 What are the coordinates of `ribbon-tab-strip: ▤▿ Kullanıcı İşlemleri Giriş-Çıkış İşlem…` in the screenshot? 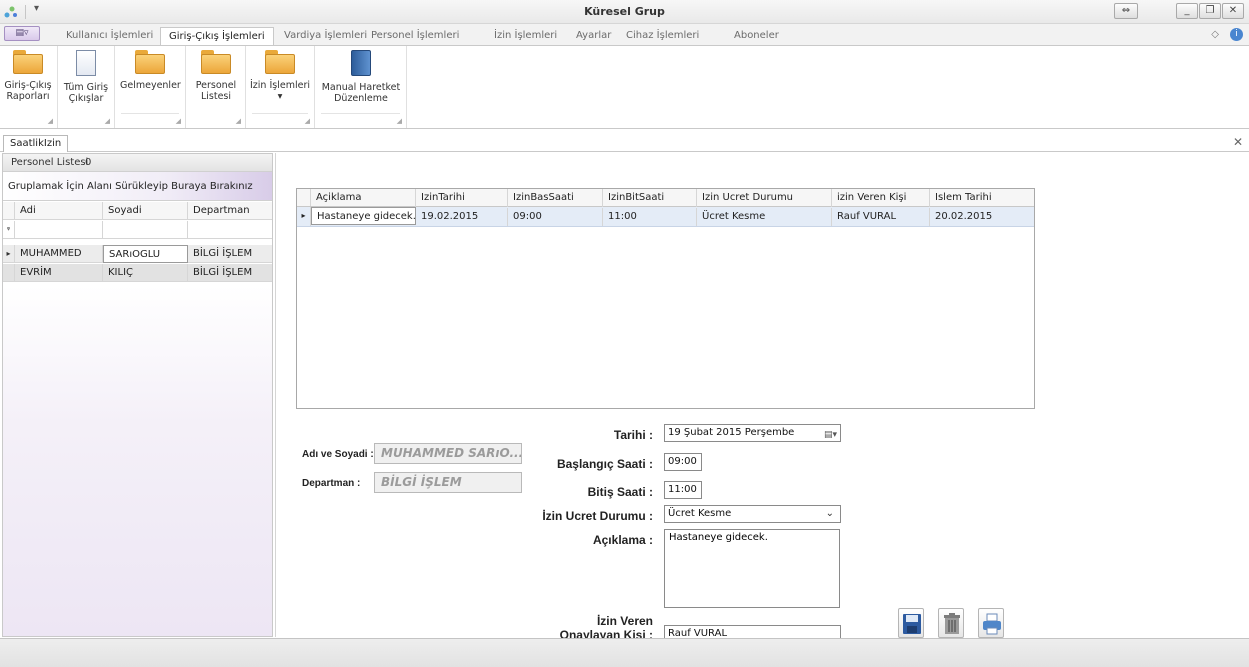 It's located at (624, 34).